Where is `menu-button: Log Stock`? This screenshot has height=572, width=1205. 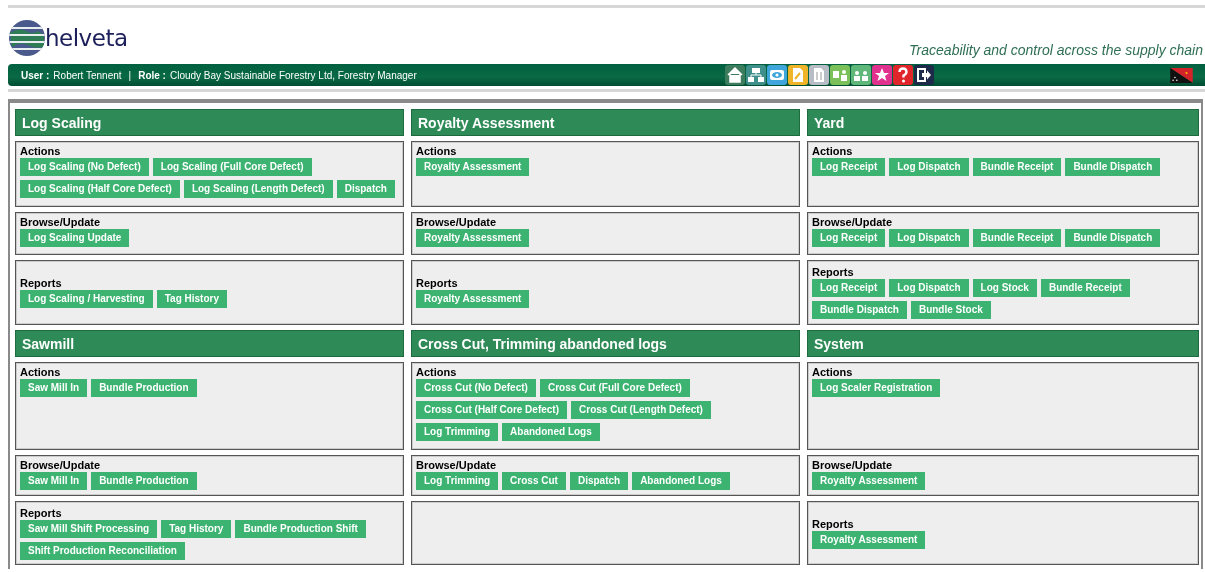
menu-button: Log Stock is located at coordinates (1004, 288).